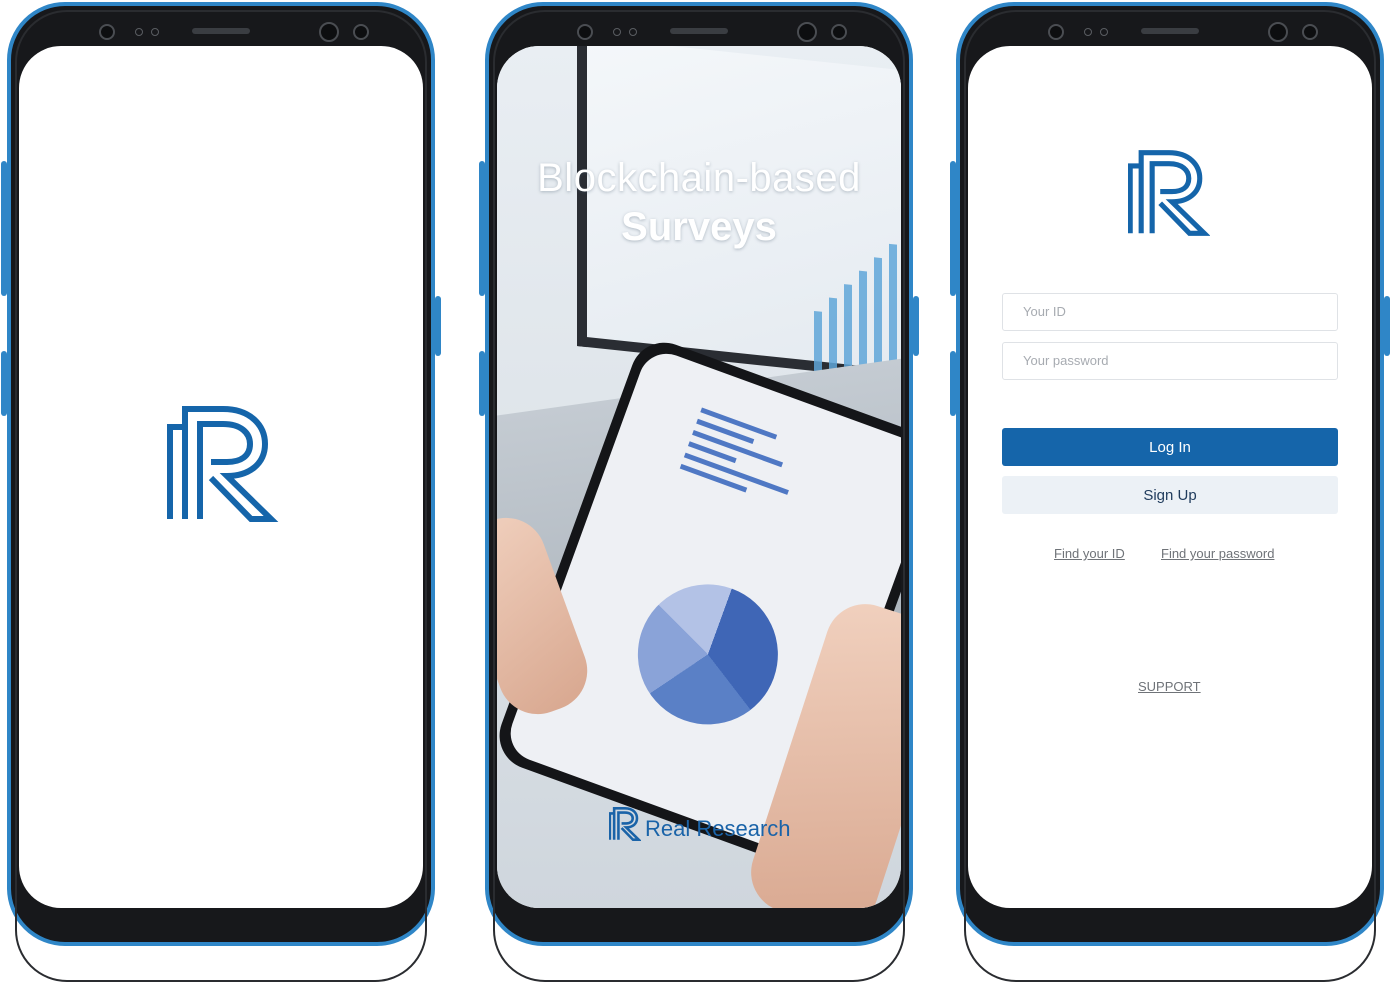  Describe the element at coordinates (1217, 553) in the screenshot. I see `find-password-link: Find your password` at that location.